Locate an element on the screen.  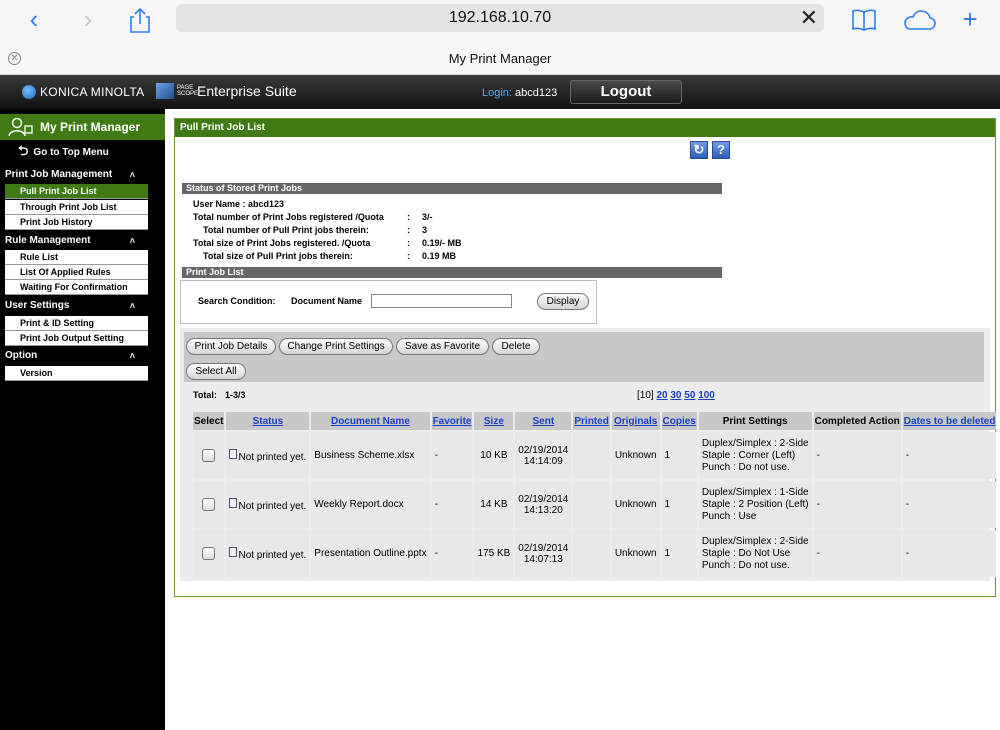
sidebar-title: My Print Manager is located at coordinates (82, 127).